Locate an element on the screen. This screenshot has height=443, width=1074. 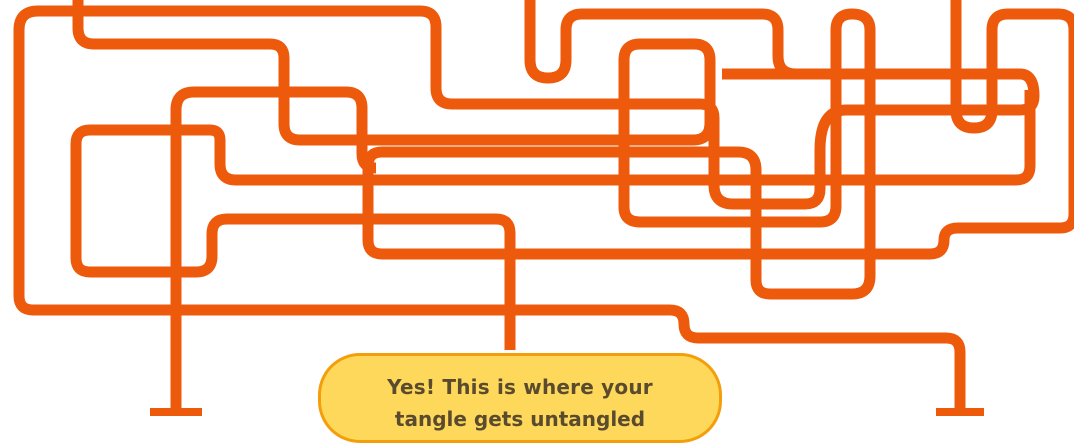
answer-text-line-1: Yes! This is where your is located at coordinates (520, 387).